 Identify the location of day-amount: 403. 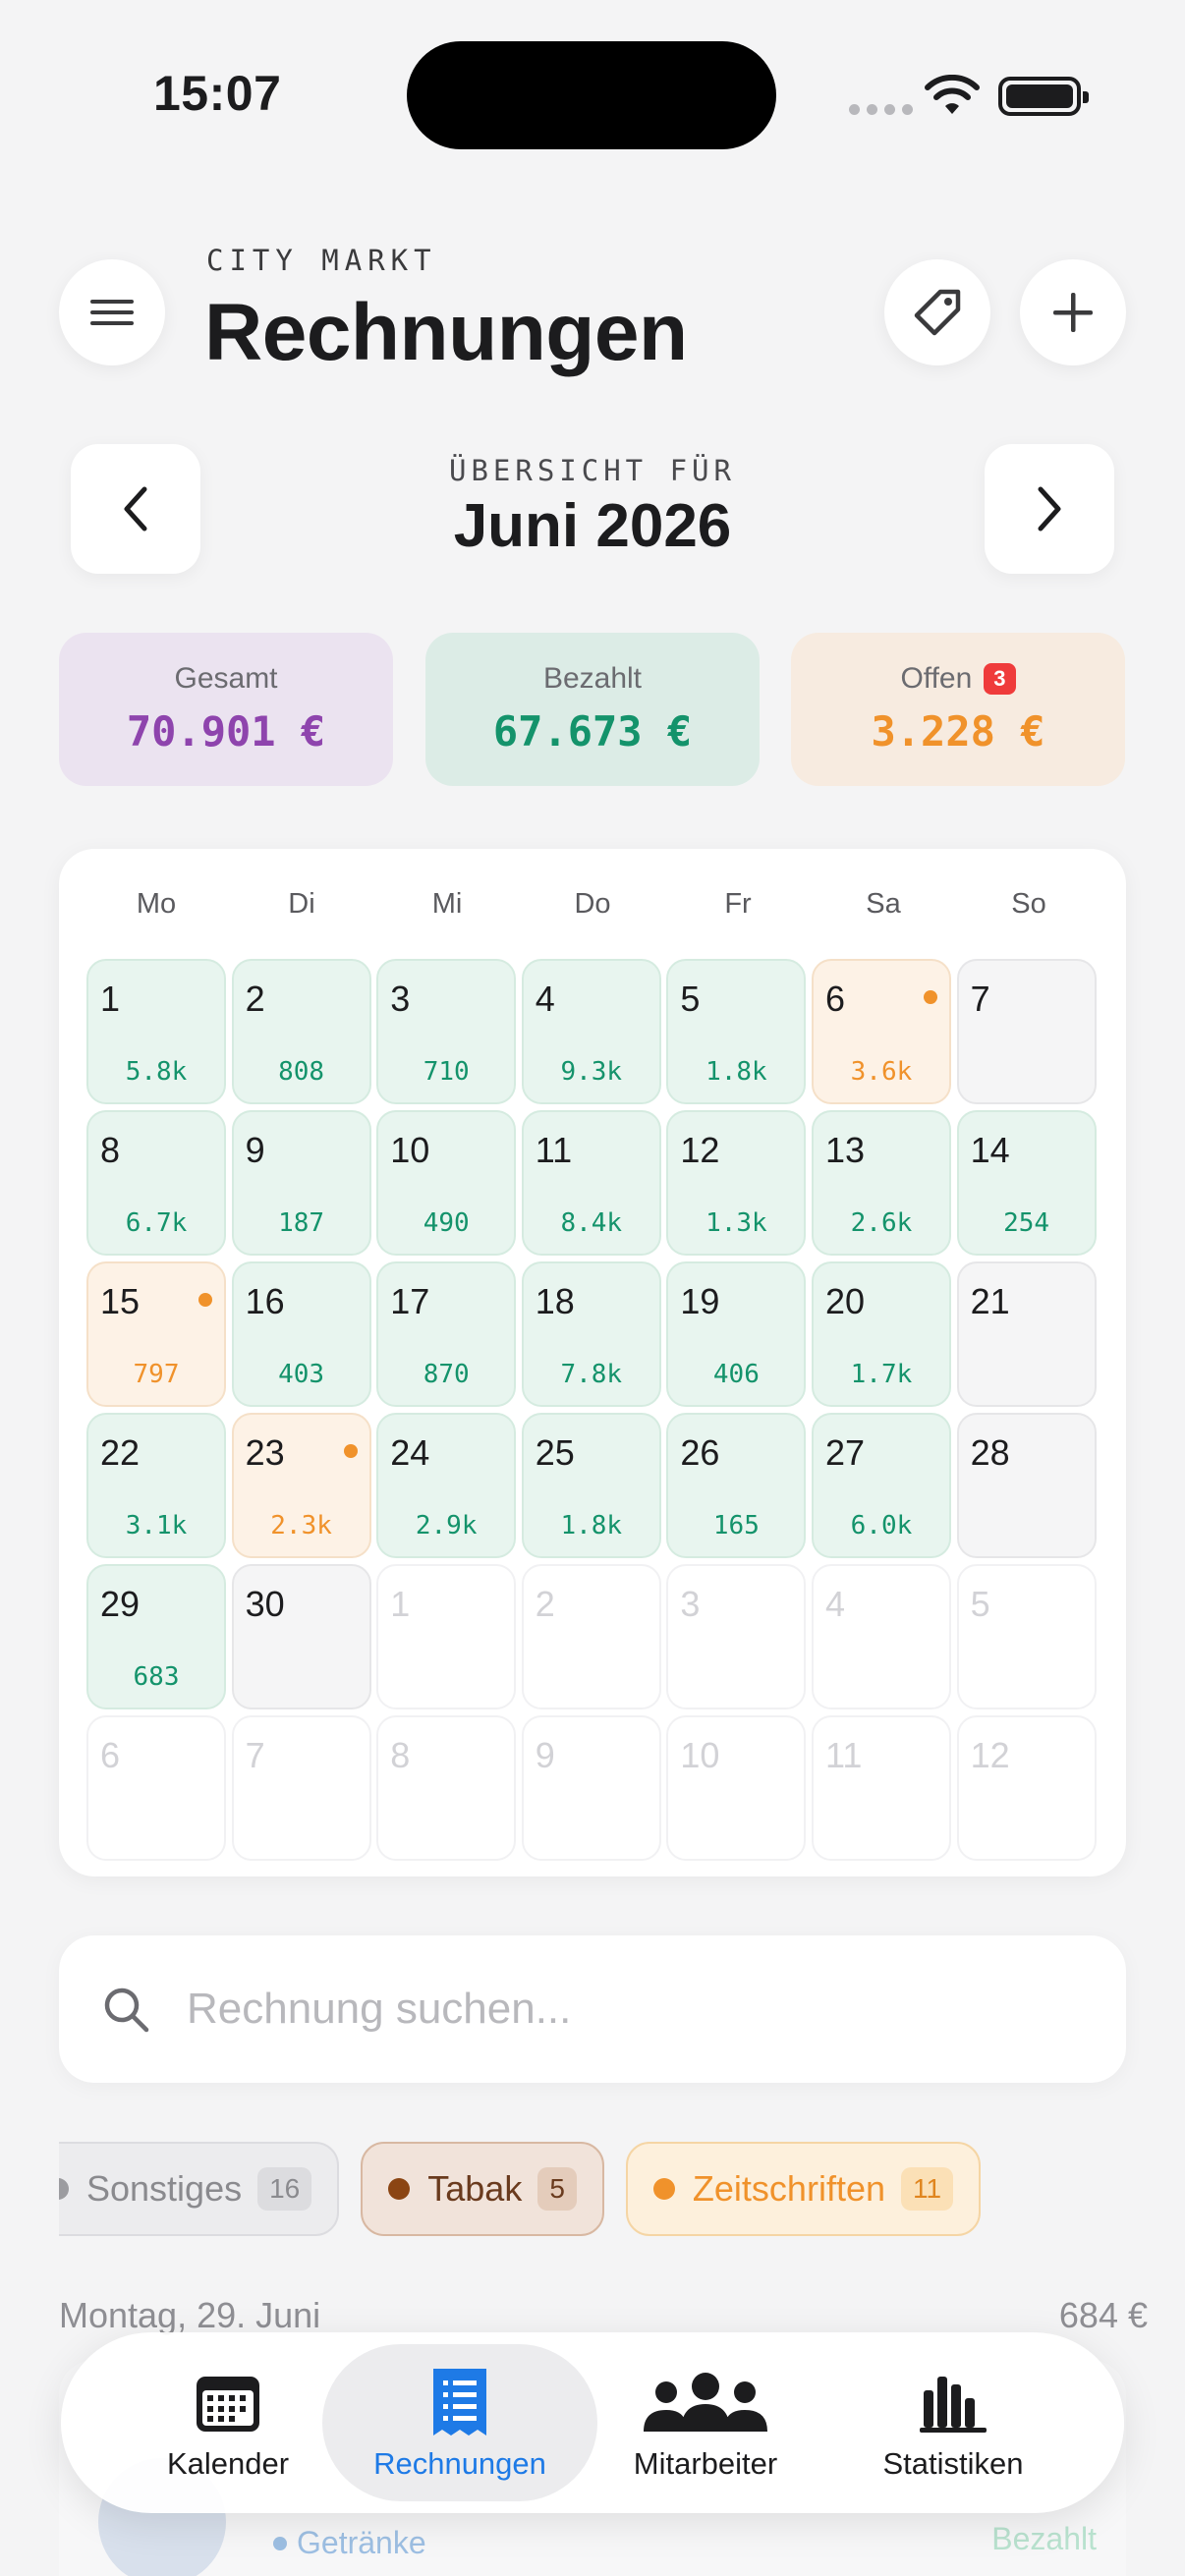
(302, 1374).